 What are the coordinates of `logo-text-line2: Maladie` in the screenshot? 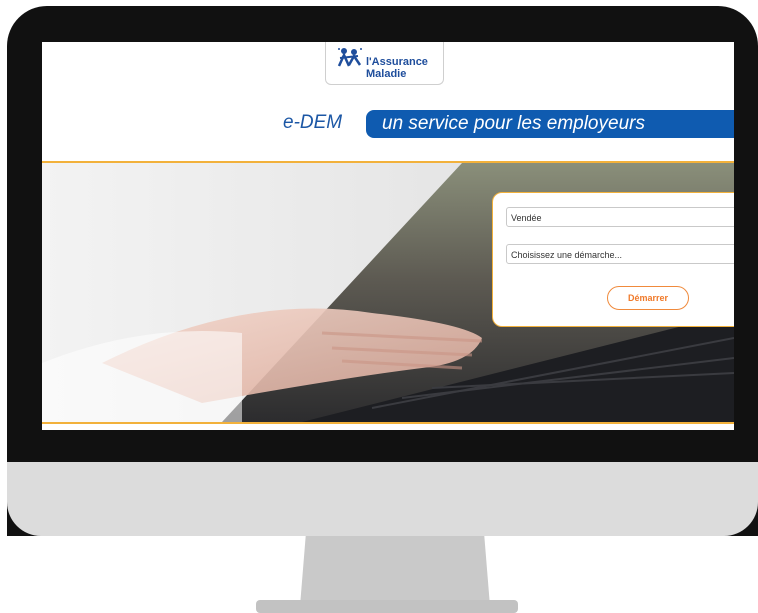 It's located at (386, 74).